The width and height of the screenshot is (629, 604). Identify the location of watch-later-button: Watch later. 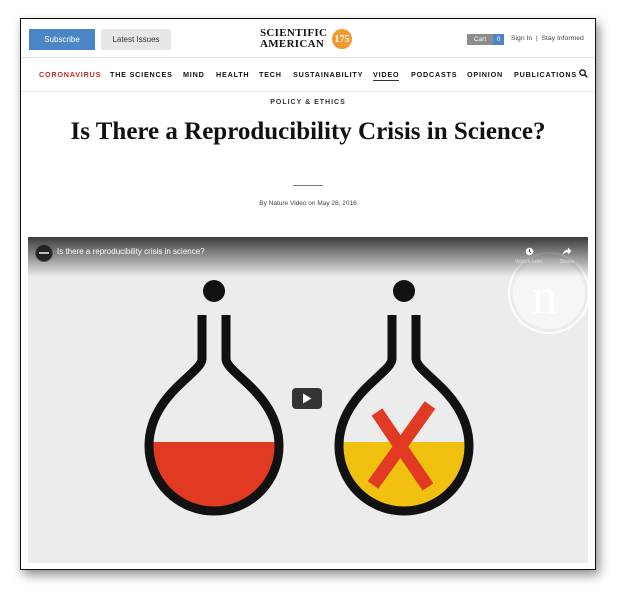
(529, 257).